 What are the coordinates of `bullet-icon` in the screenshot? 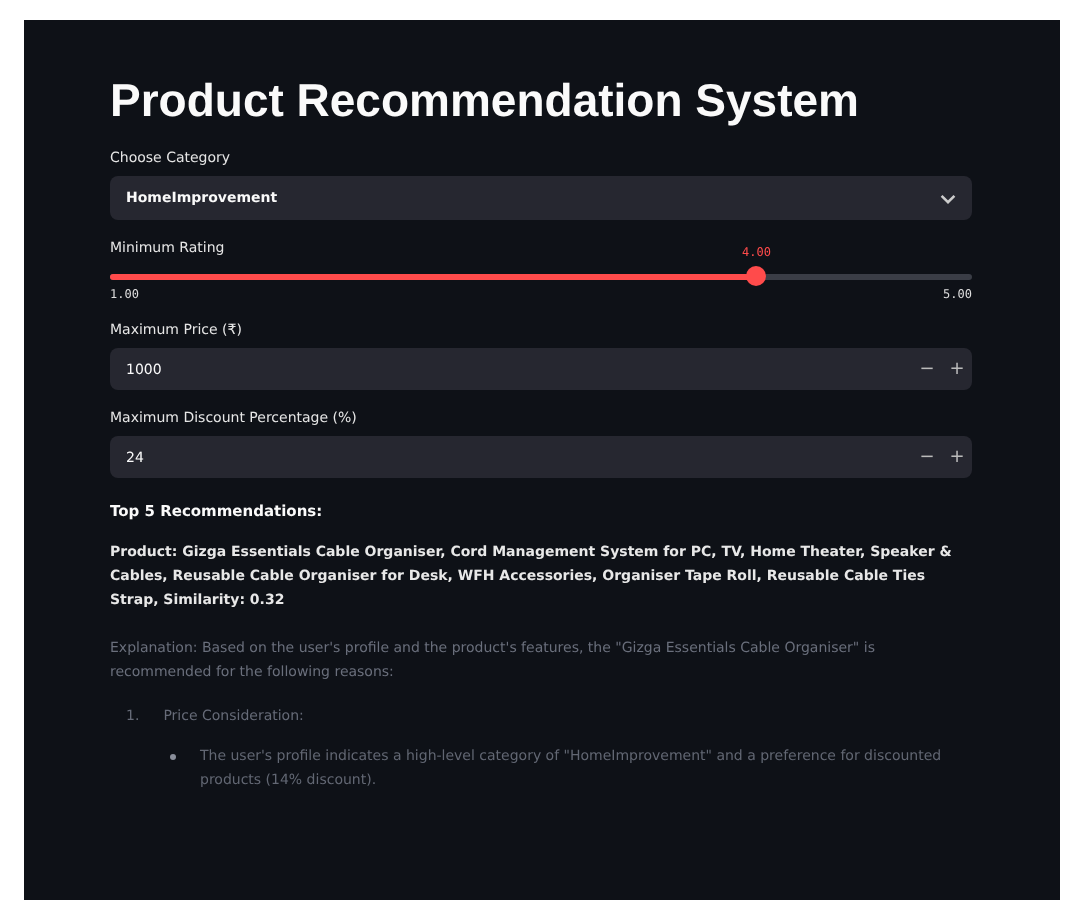 It's located at (173, 757).